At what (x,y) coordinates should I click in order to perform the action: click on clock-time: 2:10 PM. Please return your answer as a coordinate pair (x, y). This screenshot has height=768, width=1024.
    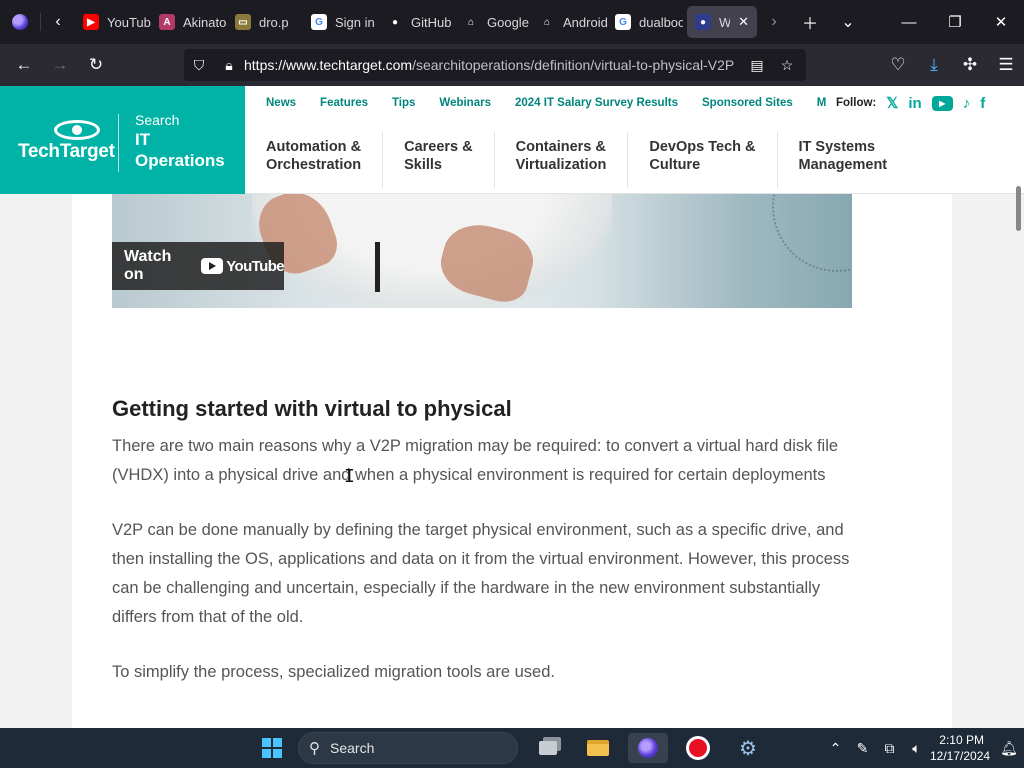
    Looking at the image, I should click on (961, 740).